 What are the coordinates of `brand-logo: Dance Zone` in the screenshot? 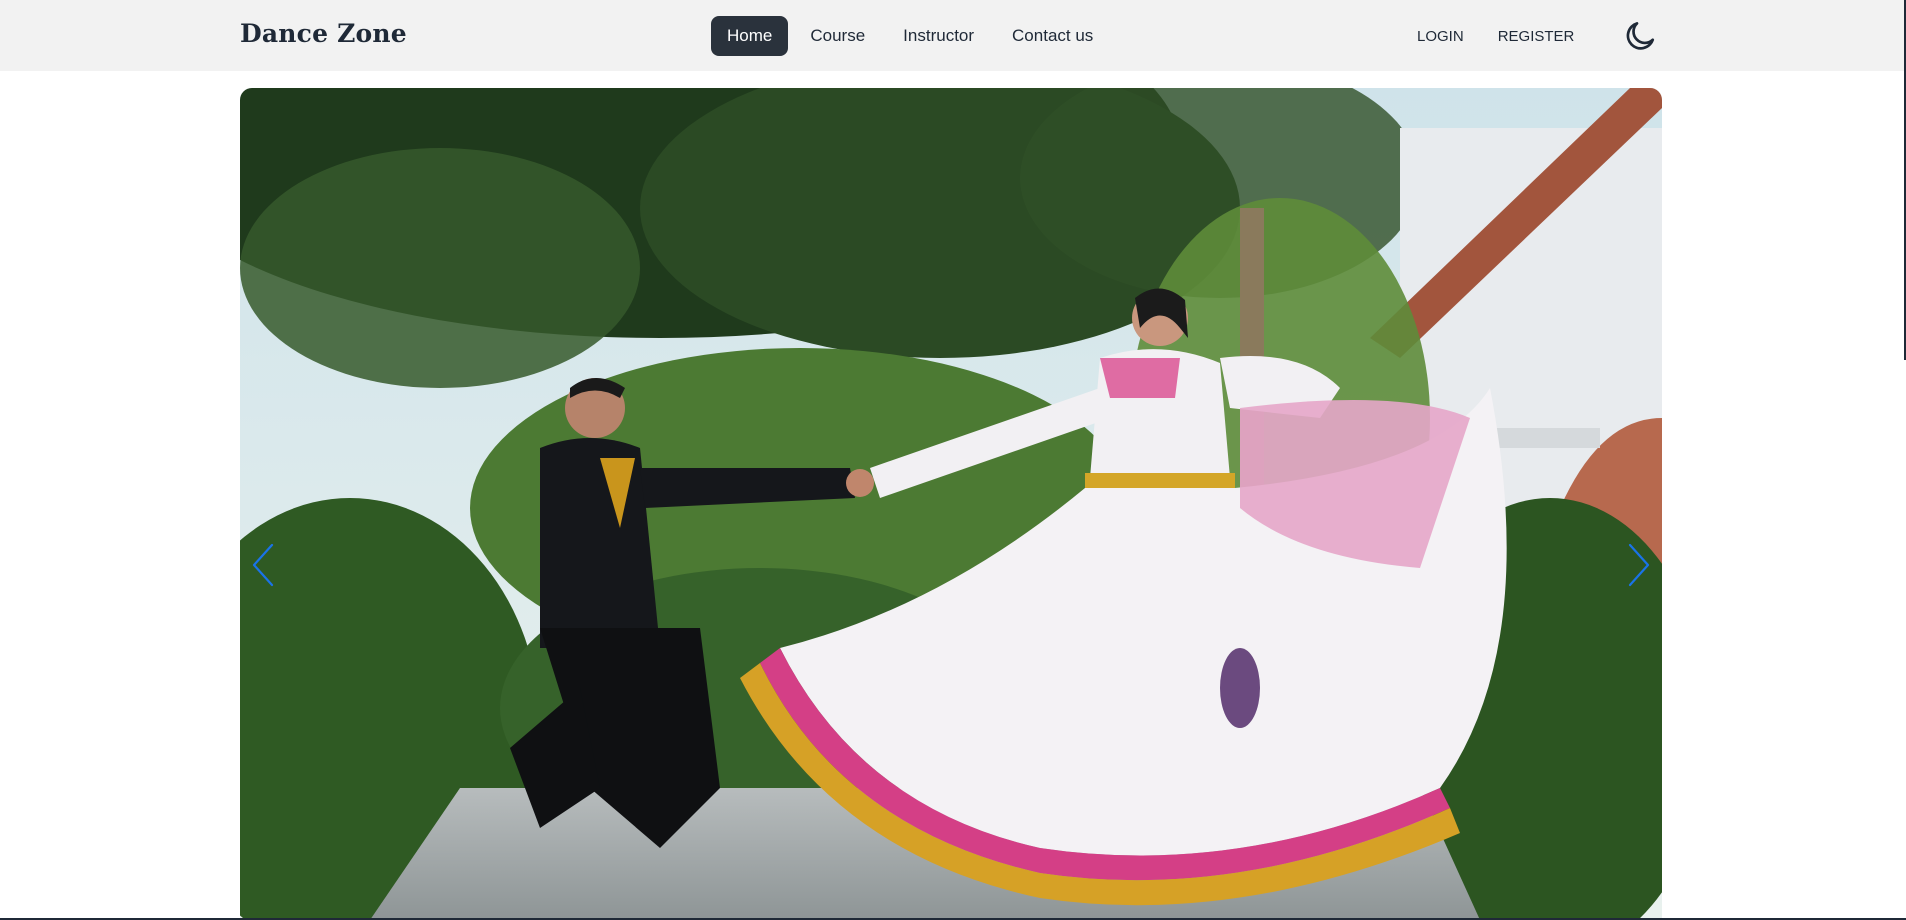 It's located at (323, 33).